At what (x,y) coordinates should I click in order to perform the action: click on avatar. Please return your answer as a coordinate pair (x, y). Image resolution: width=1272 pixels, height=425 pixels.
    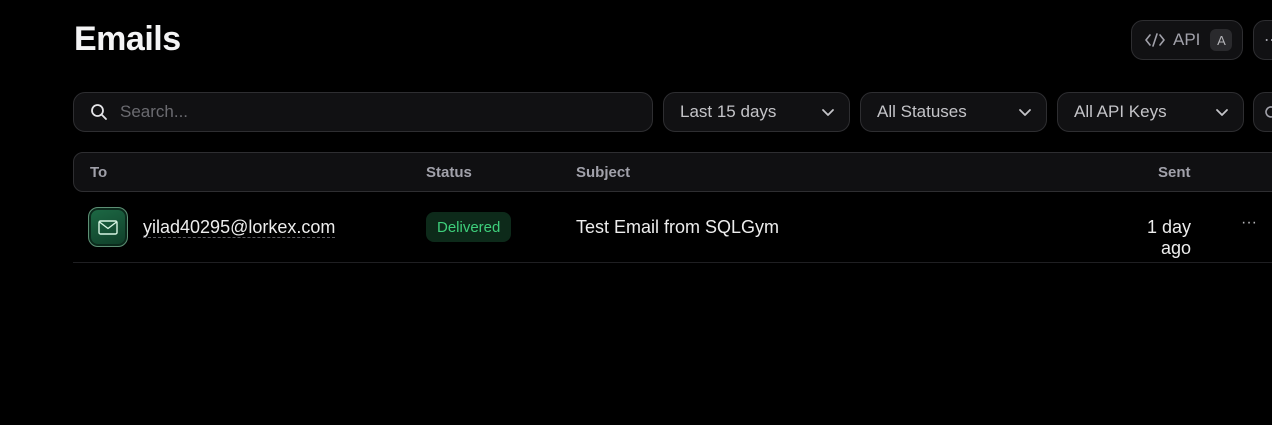
    Looking at the image, I should click on (108, 227).